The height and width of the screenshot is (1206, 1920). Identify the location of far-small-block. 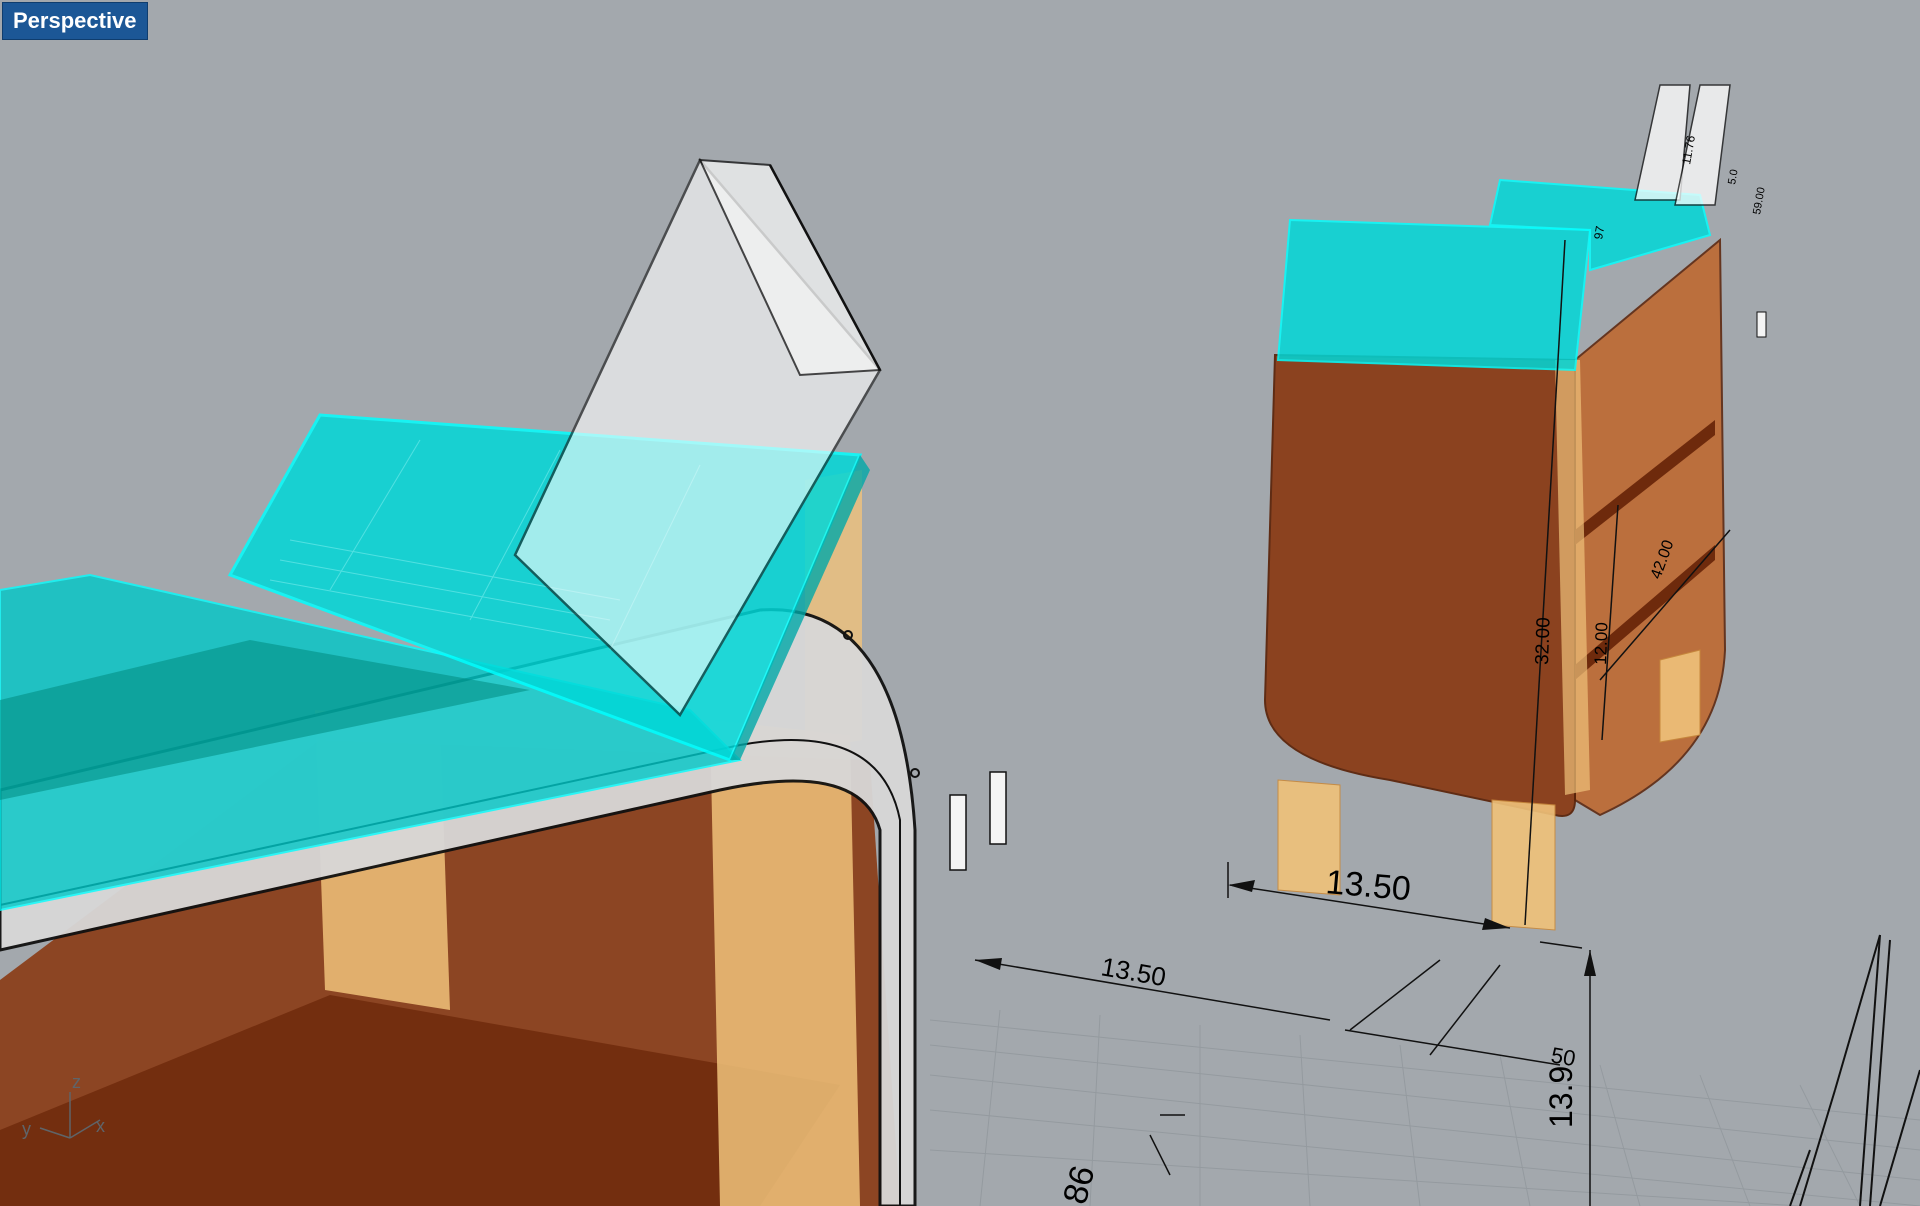
(1761, 324).